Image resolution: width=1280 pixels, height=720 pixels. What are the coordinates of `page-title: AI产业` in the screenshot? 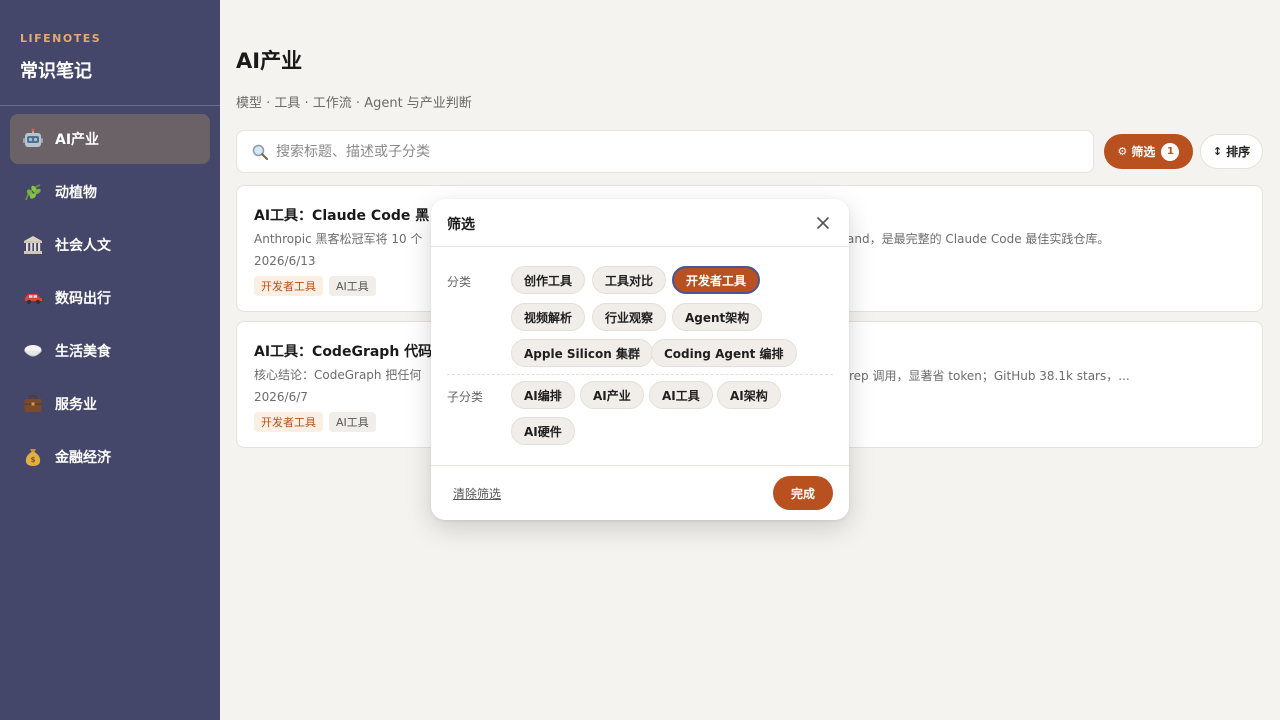 It's located at (269, 61).